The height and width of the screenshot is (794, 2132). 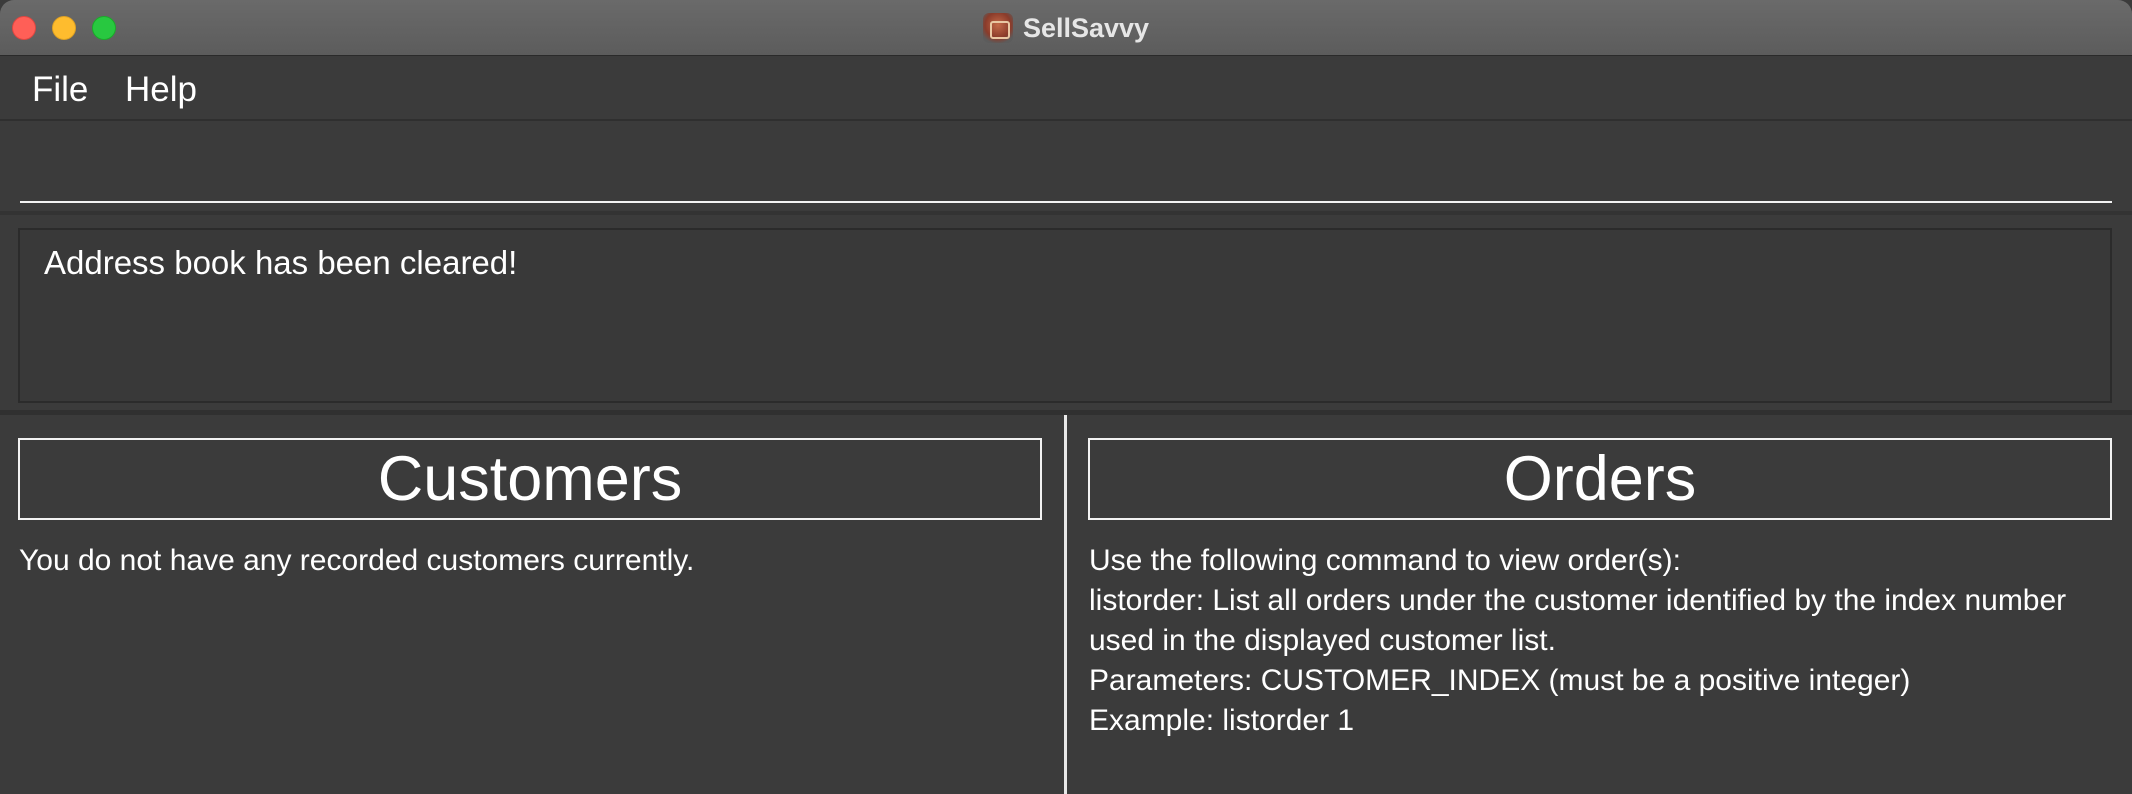 I want to click on window-title: SellSavvy, so click(x=1086, y=27).